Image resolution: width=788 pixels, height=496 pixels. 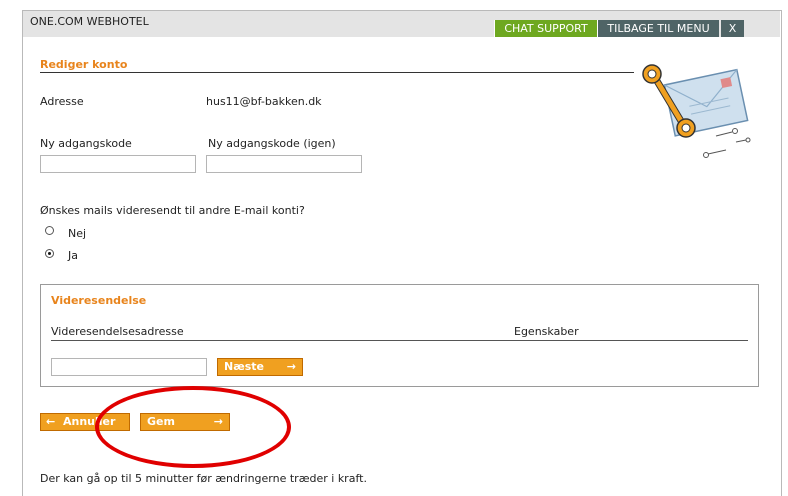 I want to click on chat-support-button: CHAT SUPPORT, so click(x=546, y=28).